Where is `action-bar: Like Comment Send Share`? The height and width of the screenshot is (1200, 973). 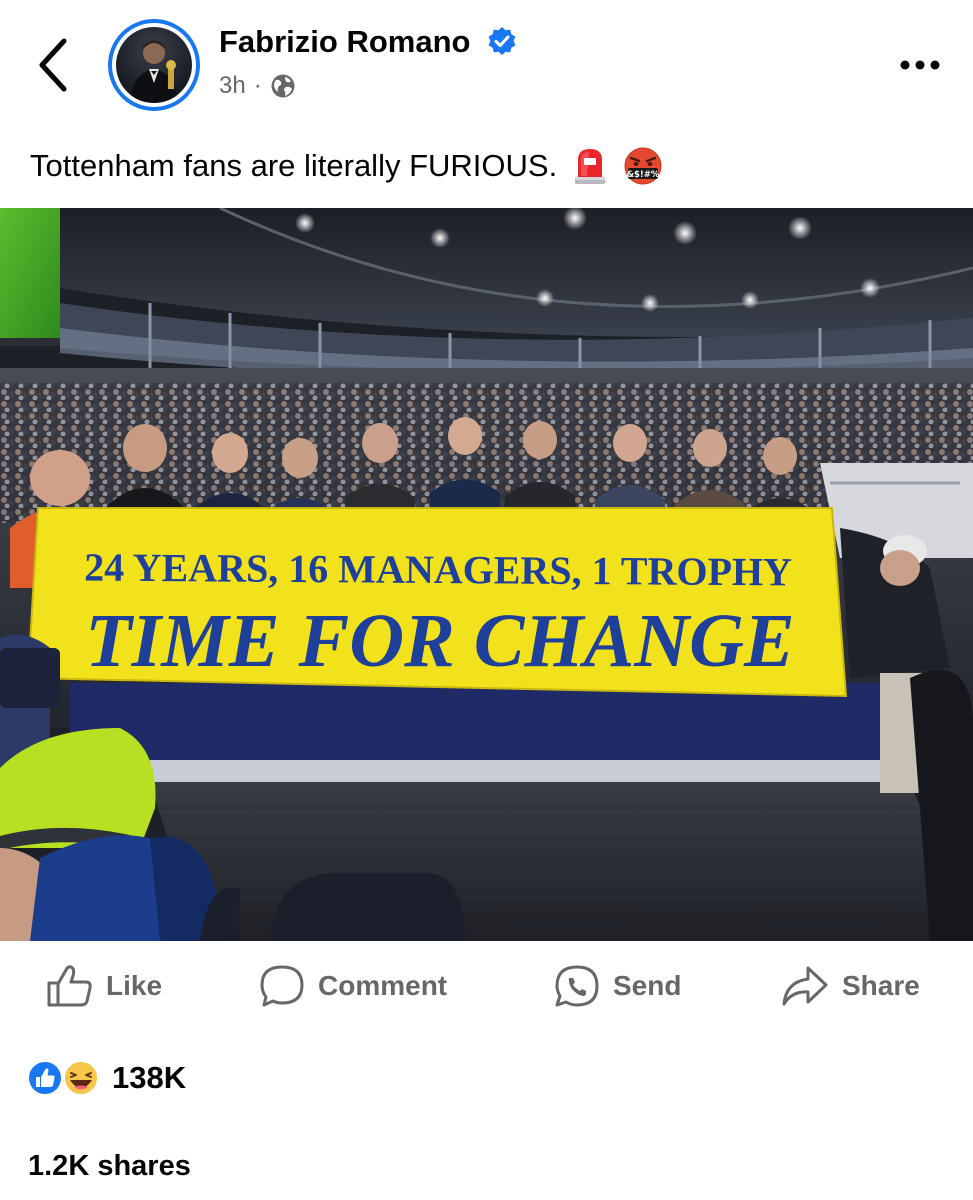 action-bar: Like Comment Send Share is located at coordinates (486, 986).